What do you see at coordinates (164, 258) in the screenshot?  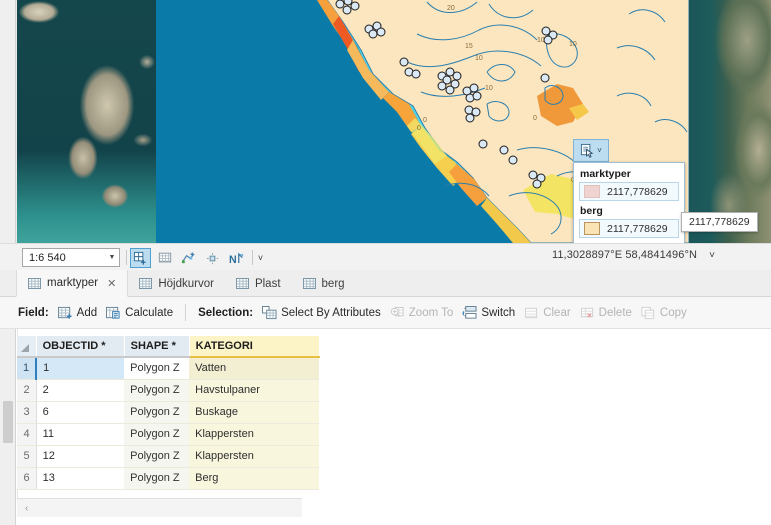 I see `grid-tool-button` at bounding box center [164, 258].